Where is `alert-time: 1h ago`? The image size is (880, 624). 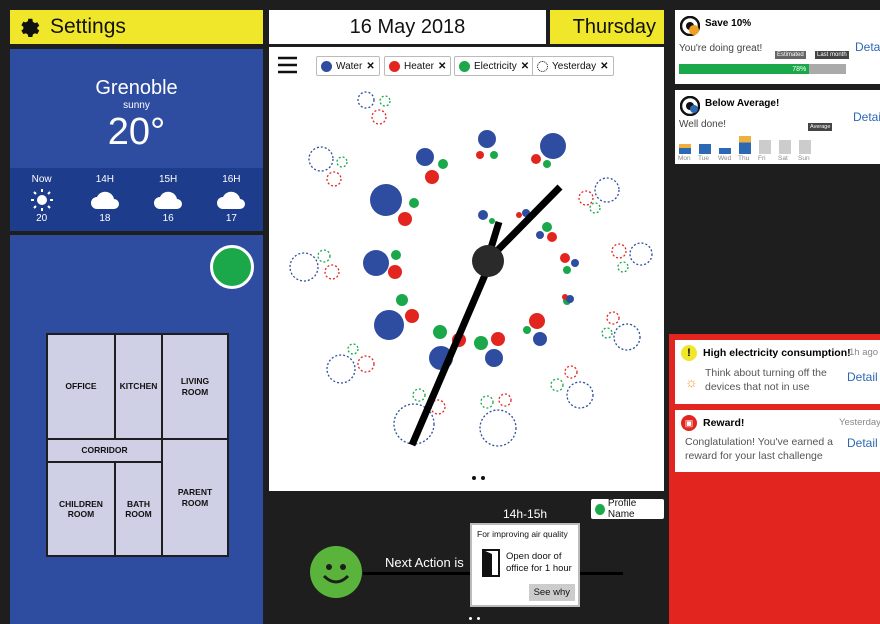
alert-time: 1h ago is located at coordinates (864, 352).